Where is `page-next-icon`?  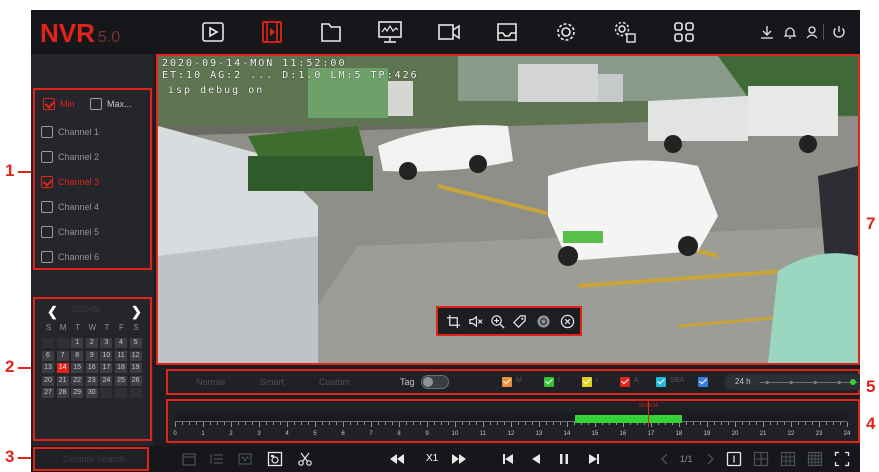 page-next-icon is located at coordinates (710, 459).